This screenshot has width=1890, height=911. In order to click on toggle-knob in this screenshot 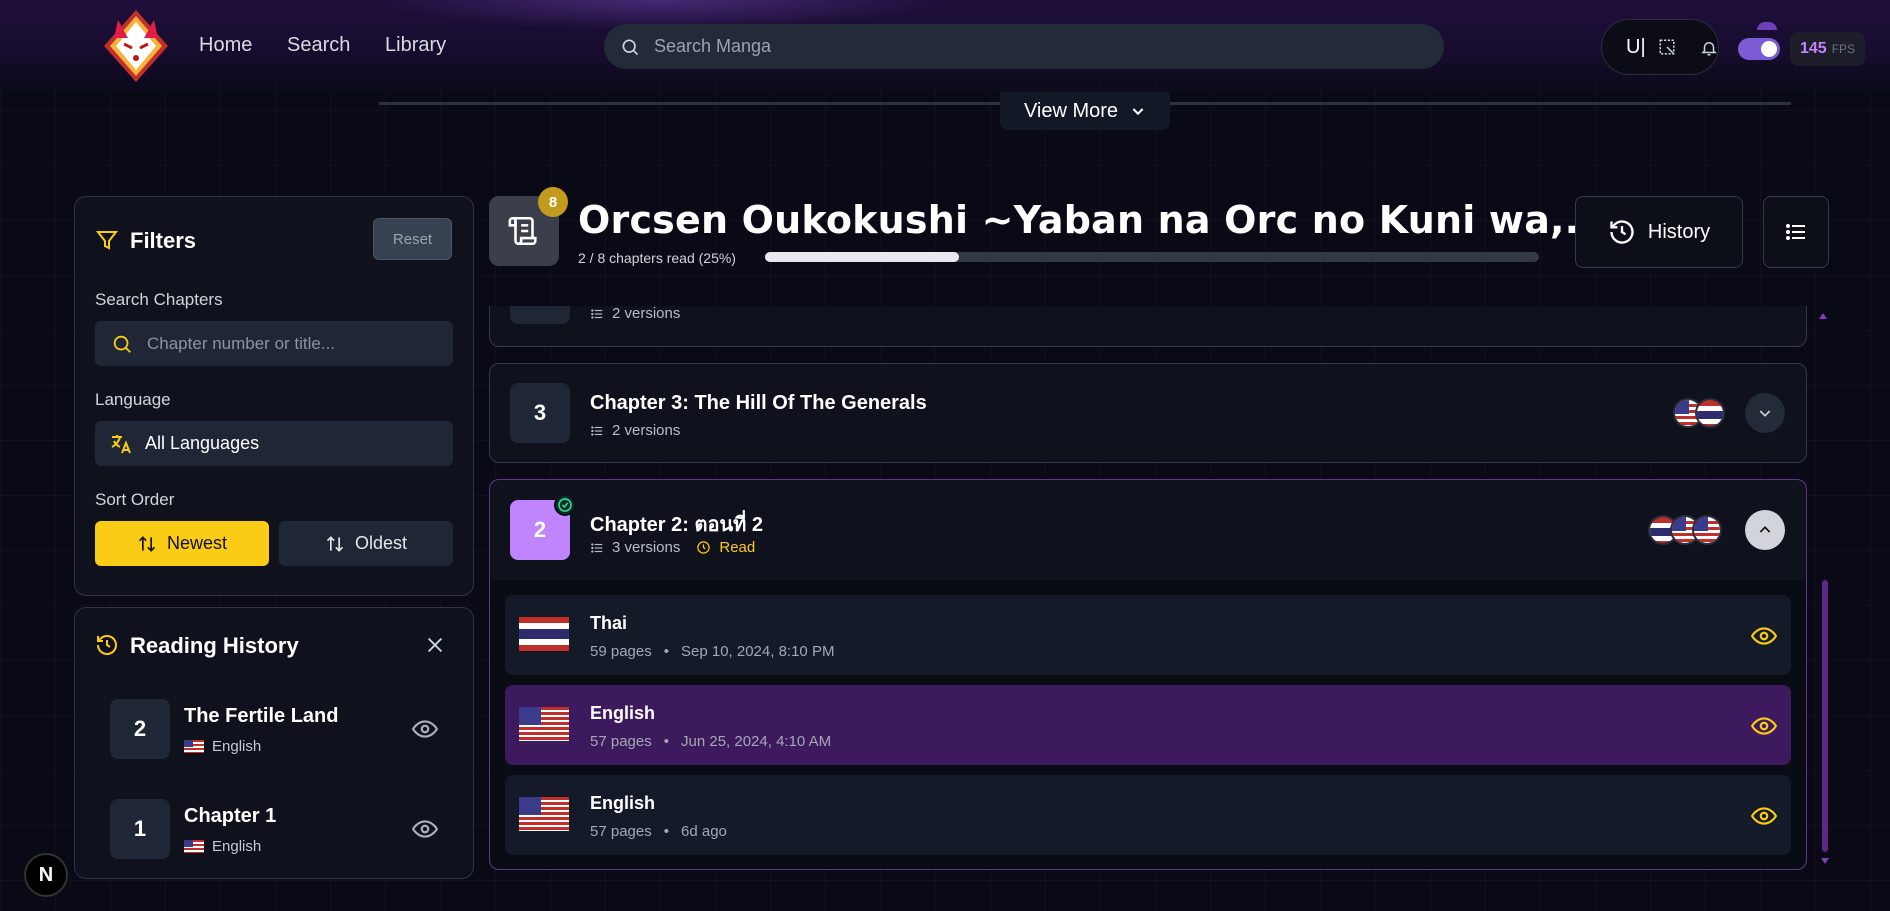, I will do `click(1769, 49)`.